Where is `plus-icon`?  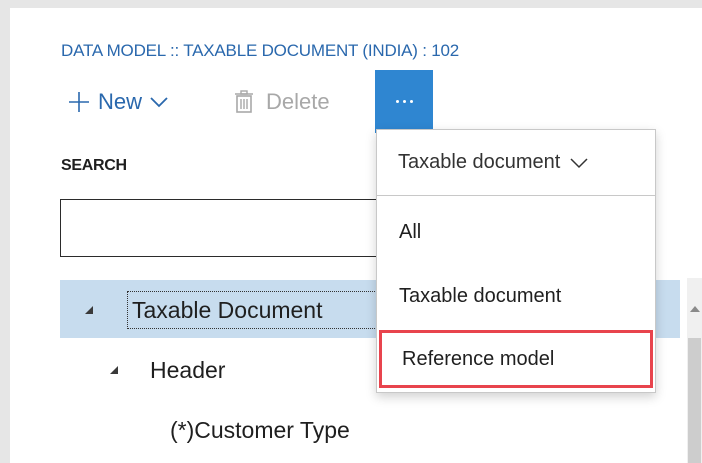
plus-icon is located at coordinates (79, 102).